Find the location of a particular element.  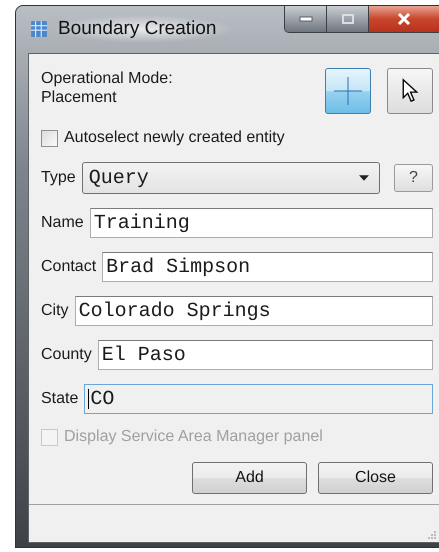

mode-label: Operational Mode: is located at coordinates (107, 78).